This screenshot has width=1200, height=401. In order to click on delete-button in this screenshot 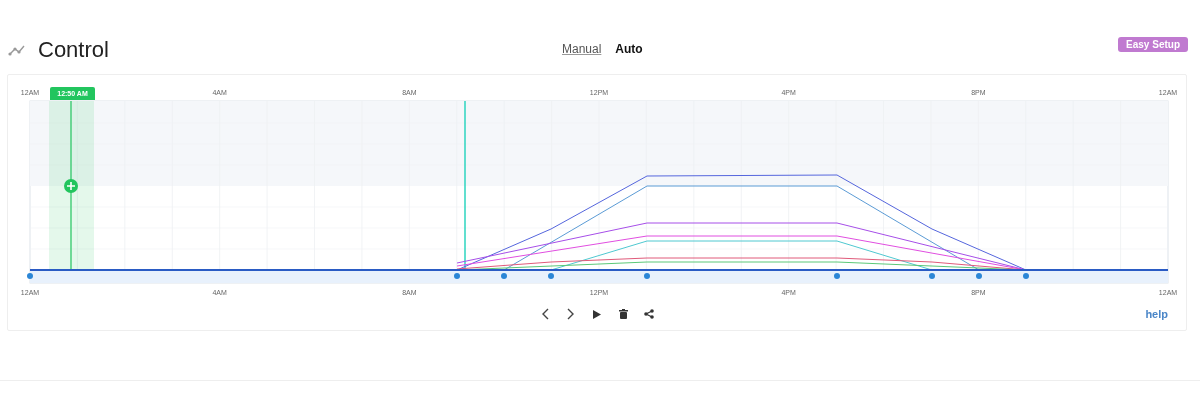, I will do `click(623, 314)`.